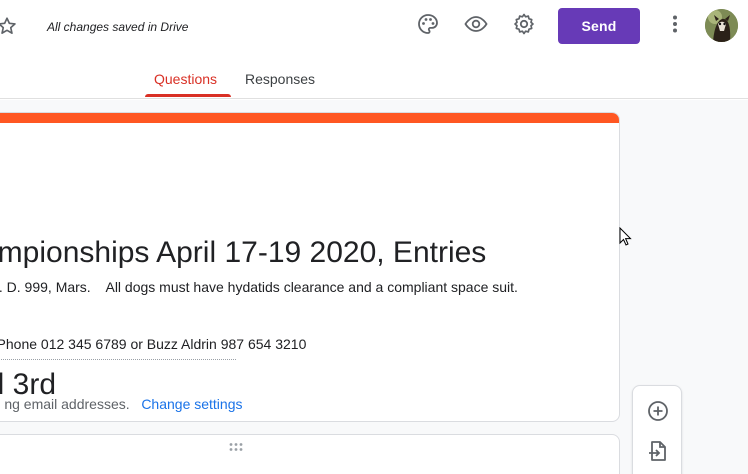 This screenshot has width=748, height=474. What do you see at coordinates (118, 27) in the screenshot?
I see `save-status: All changes saved in Drive` at bounding box center [118, 27].